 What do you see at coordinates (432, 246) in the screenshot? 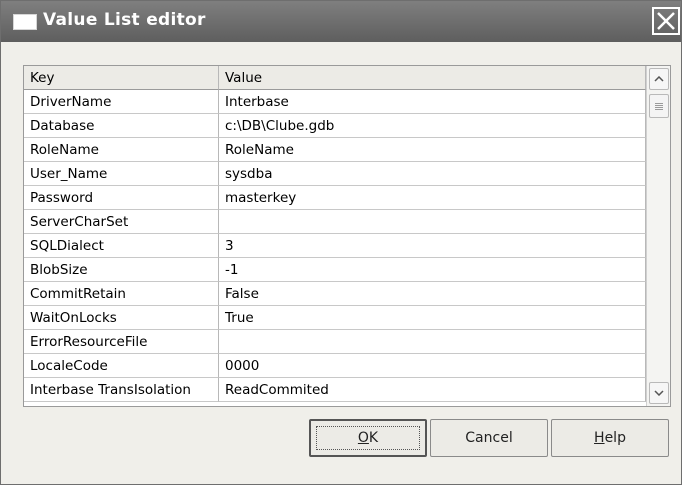
I see `value-cell: 3` at bounding box center [432, 246].